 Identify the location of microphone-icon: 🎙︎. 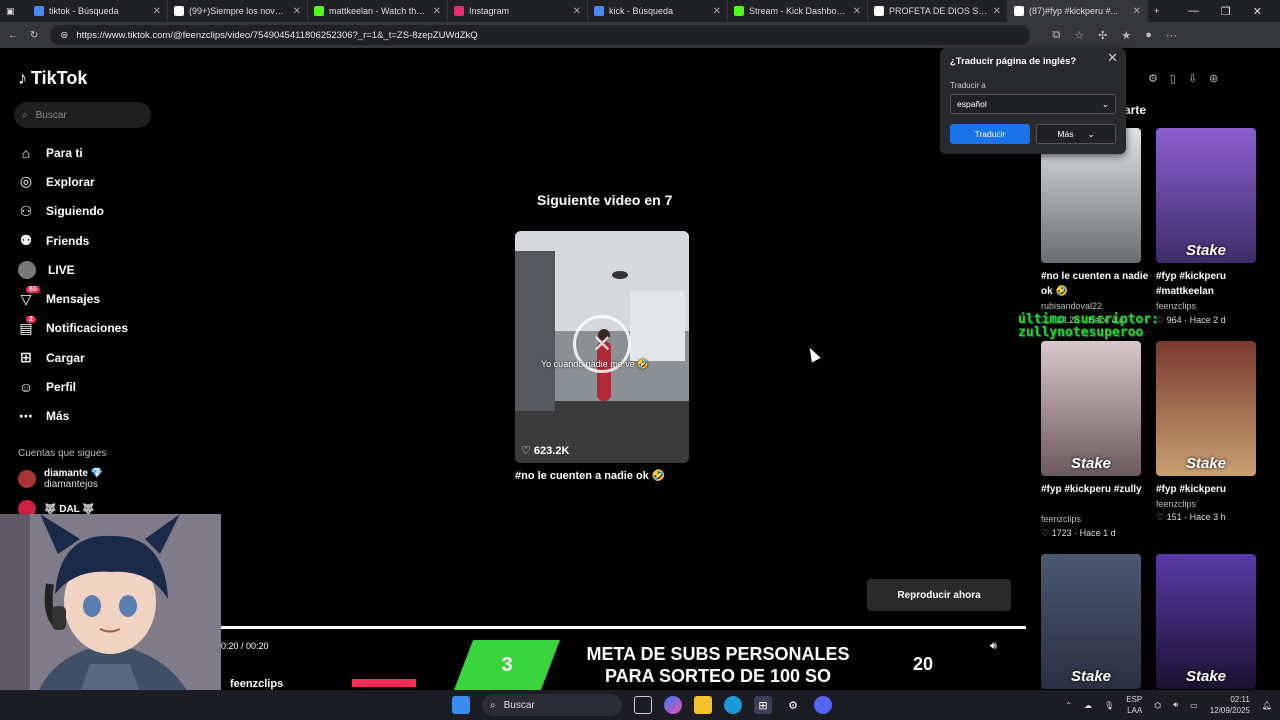
(1109, 705).